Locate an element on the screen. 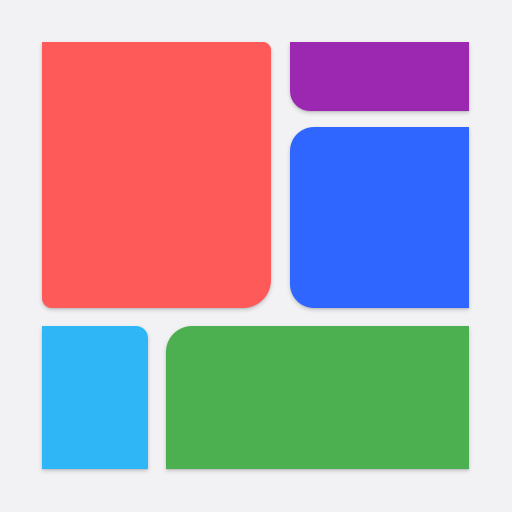 Image resolution: width=512 pixels, height=512 pixels. purple-tile is located at coordinates (379, 76).